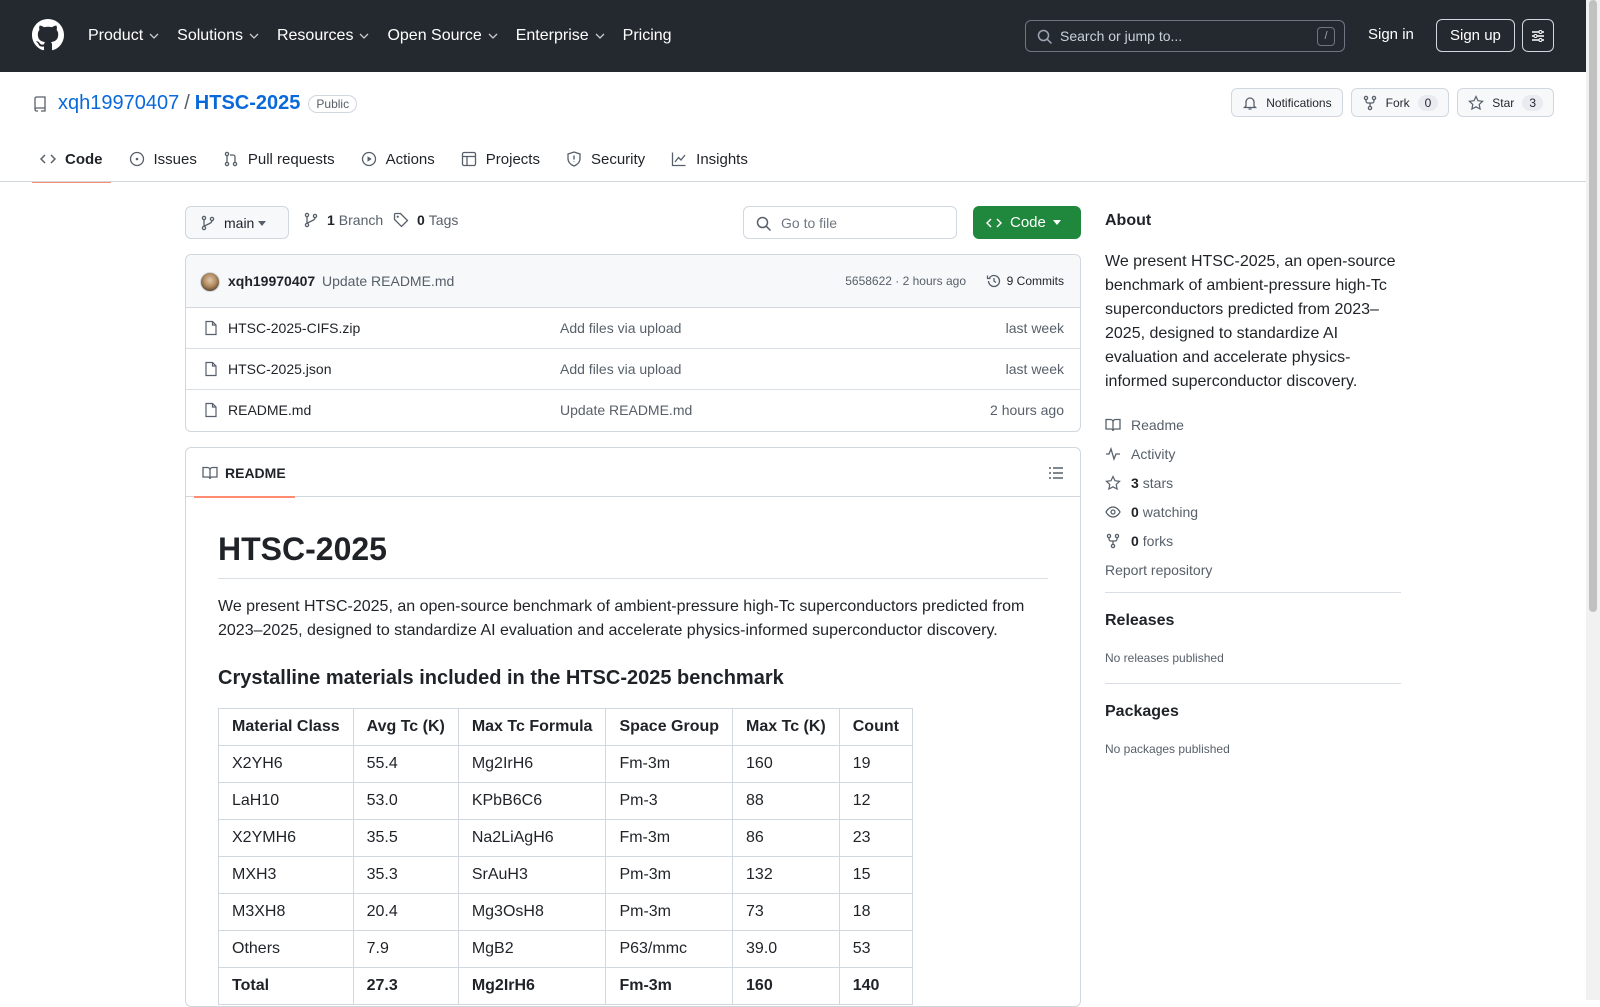 The width and height of the screenshot is (1600, 1007). What do you see at coordinates (600, 36) in the screenshot?
I see `chevron-down-icon` at bounding box center [600, 36].